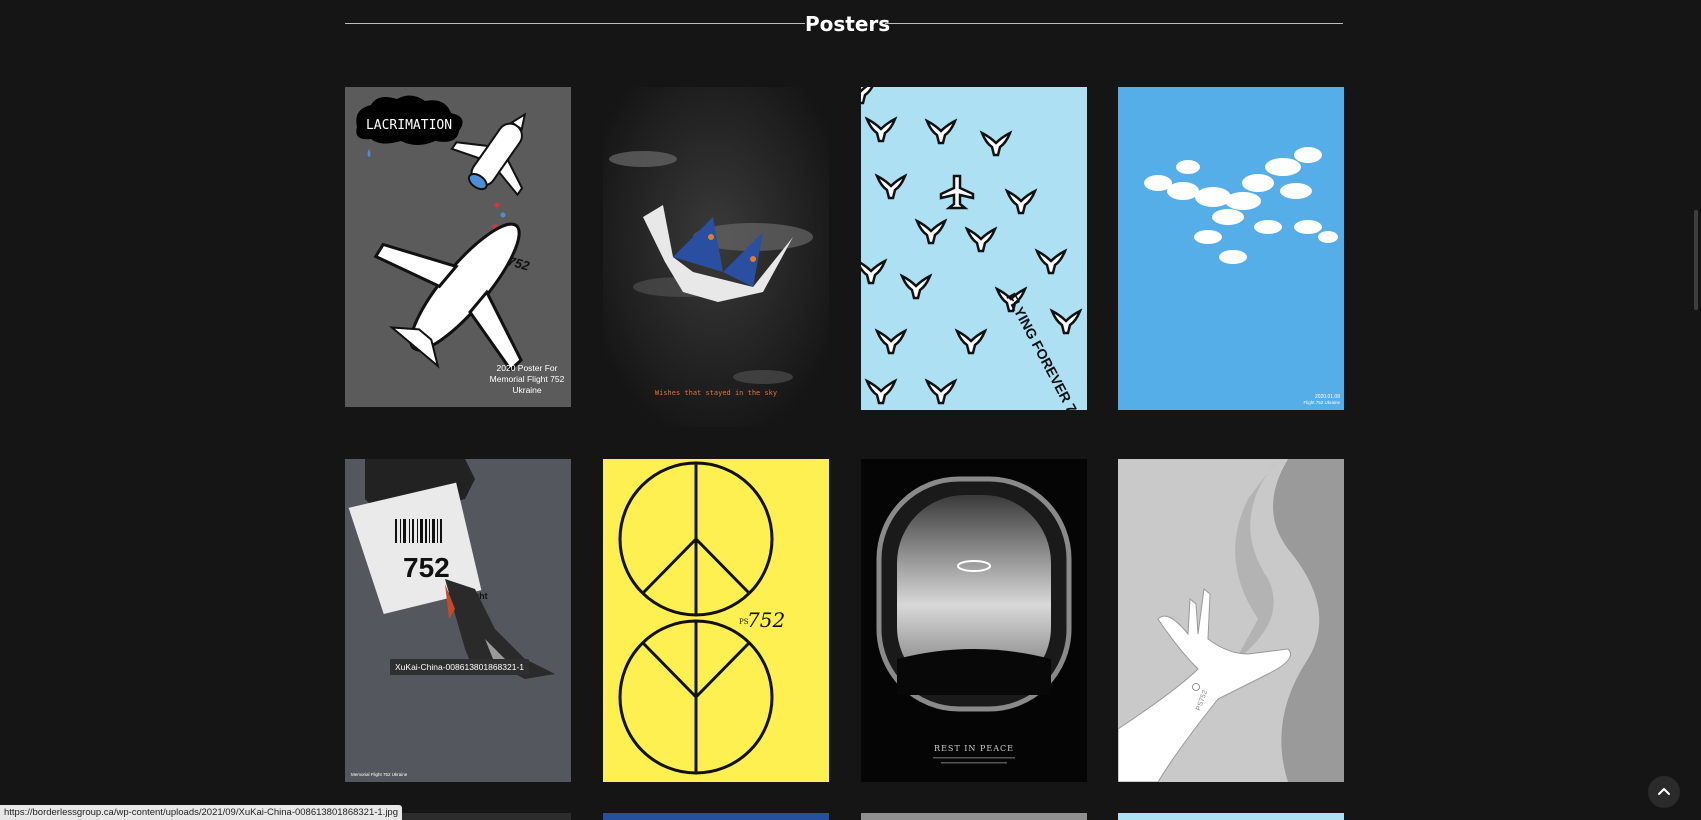 The width and height of the screenshot is (1701, 820). I want to click on poster-origami-crane: Wishes that stayed in the sky, so click(716, 257).